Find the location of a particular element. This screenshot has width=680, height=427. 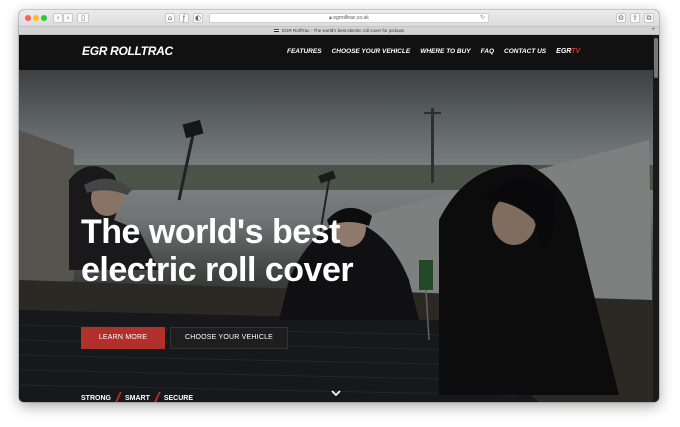

browser-toolbar: ‹ › ▯ ⌂ ƒ ◐ 🔒︎ egrrolltrac.co.uk ↻ ⚙ ⇪ ⧉ is located at coordinates (339, 18).